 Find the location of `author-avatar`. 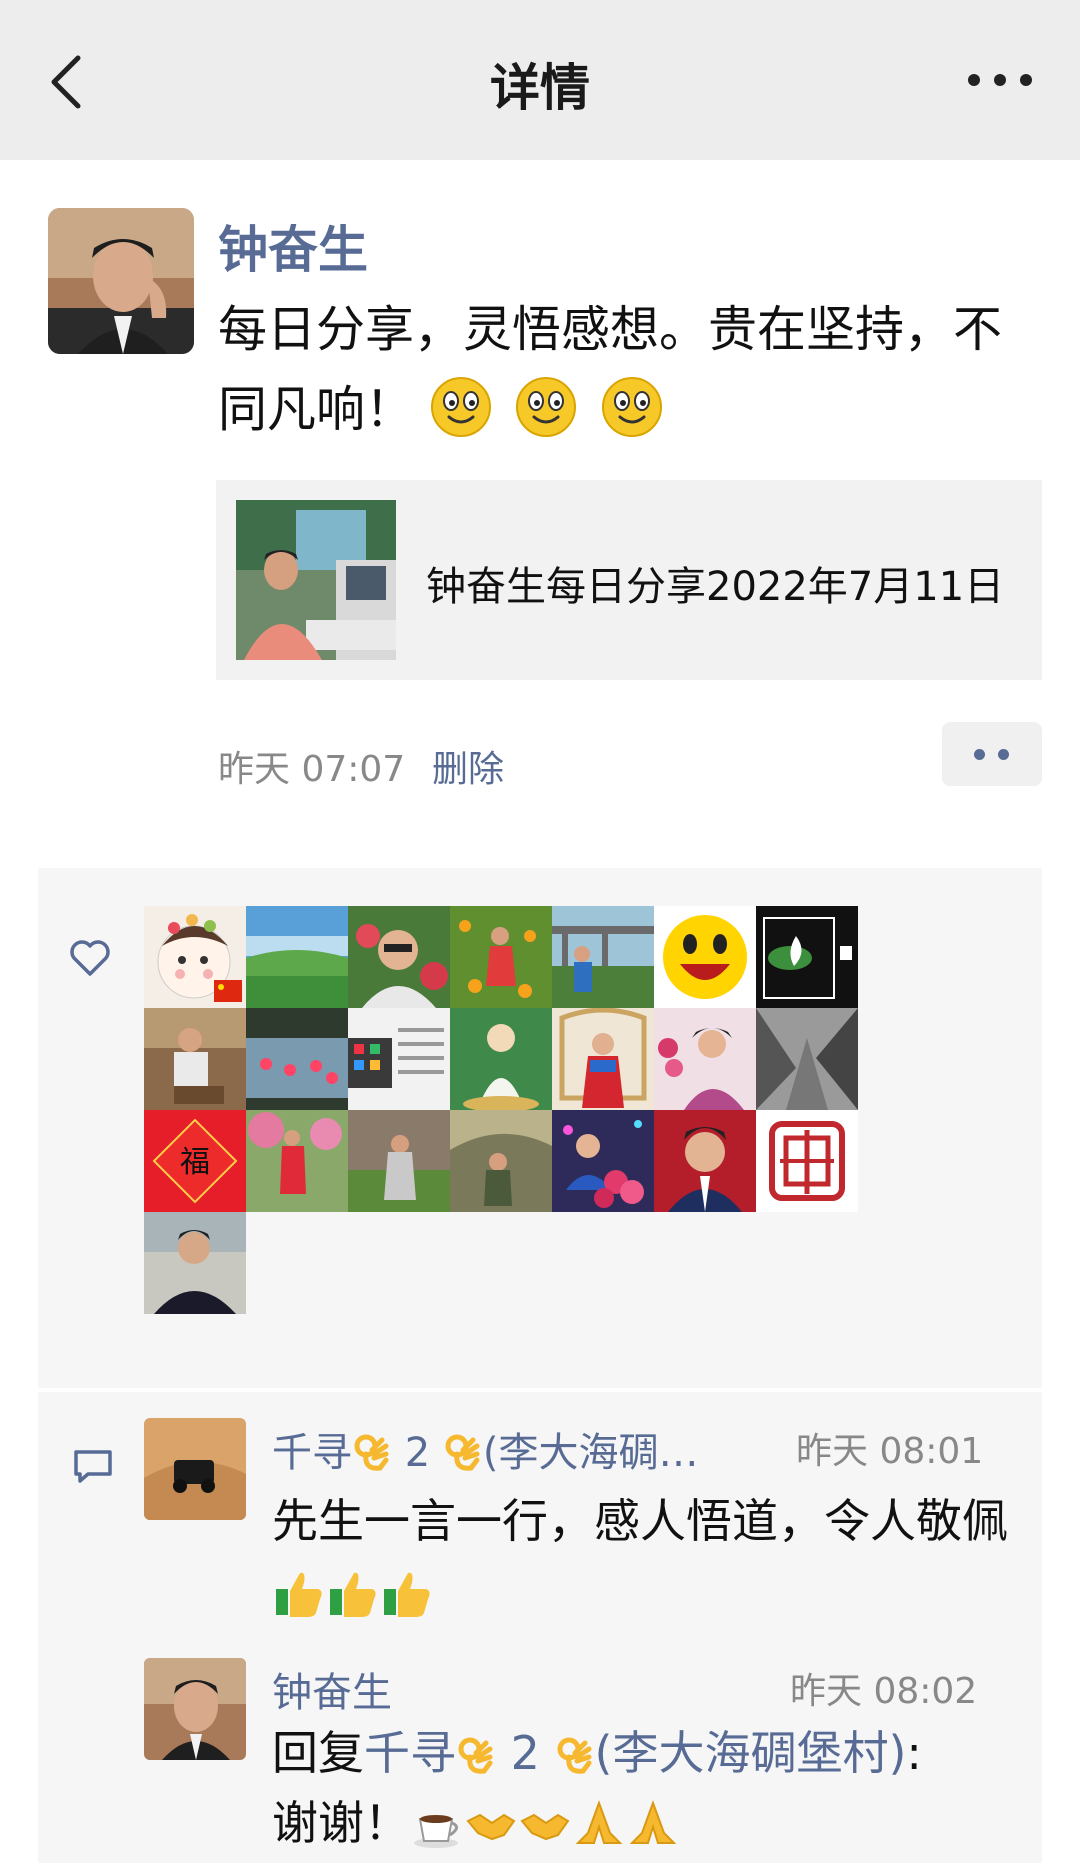

author-avatar is located at coordinates (121, 281).